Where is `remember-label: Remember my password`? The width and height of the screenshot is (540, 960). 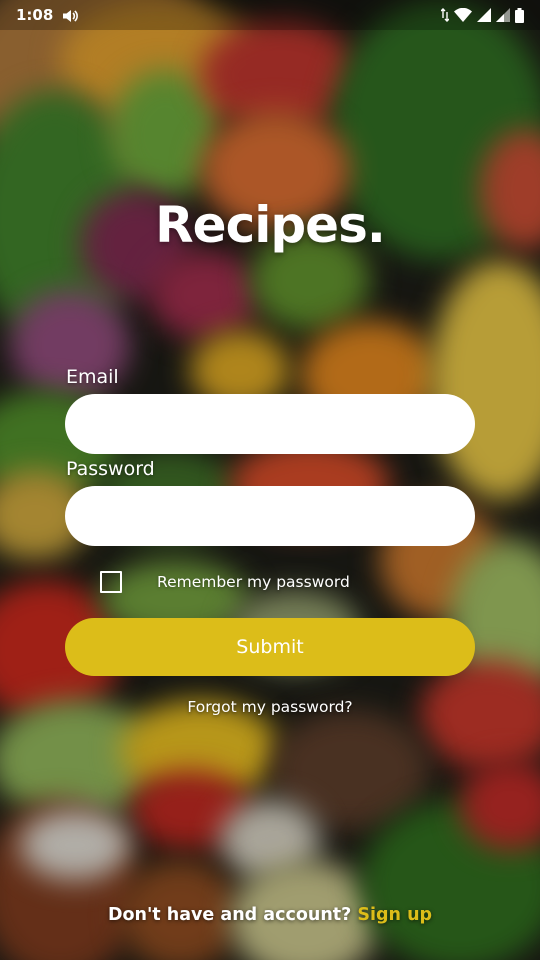 remember-label: Remember my password is located at coordinates (253, 582).